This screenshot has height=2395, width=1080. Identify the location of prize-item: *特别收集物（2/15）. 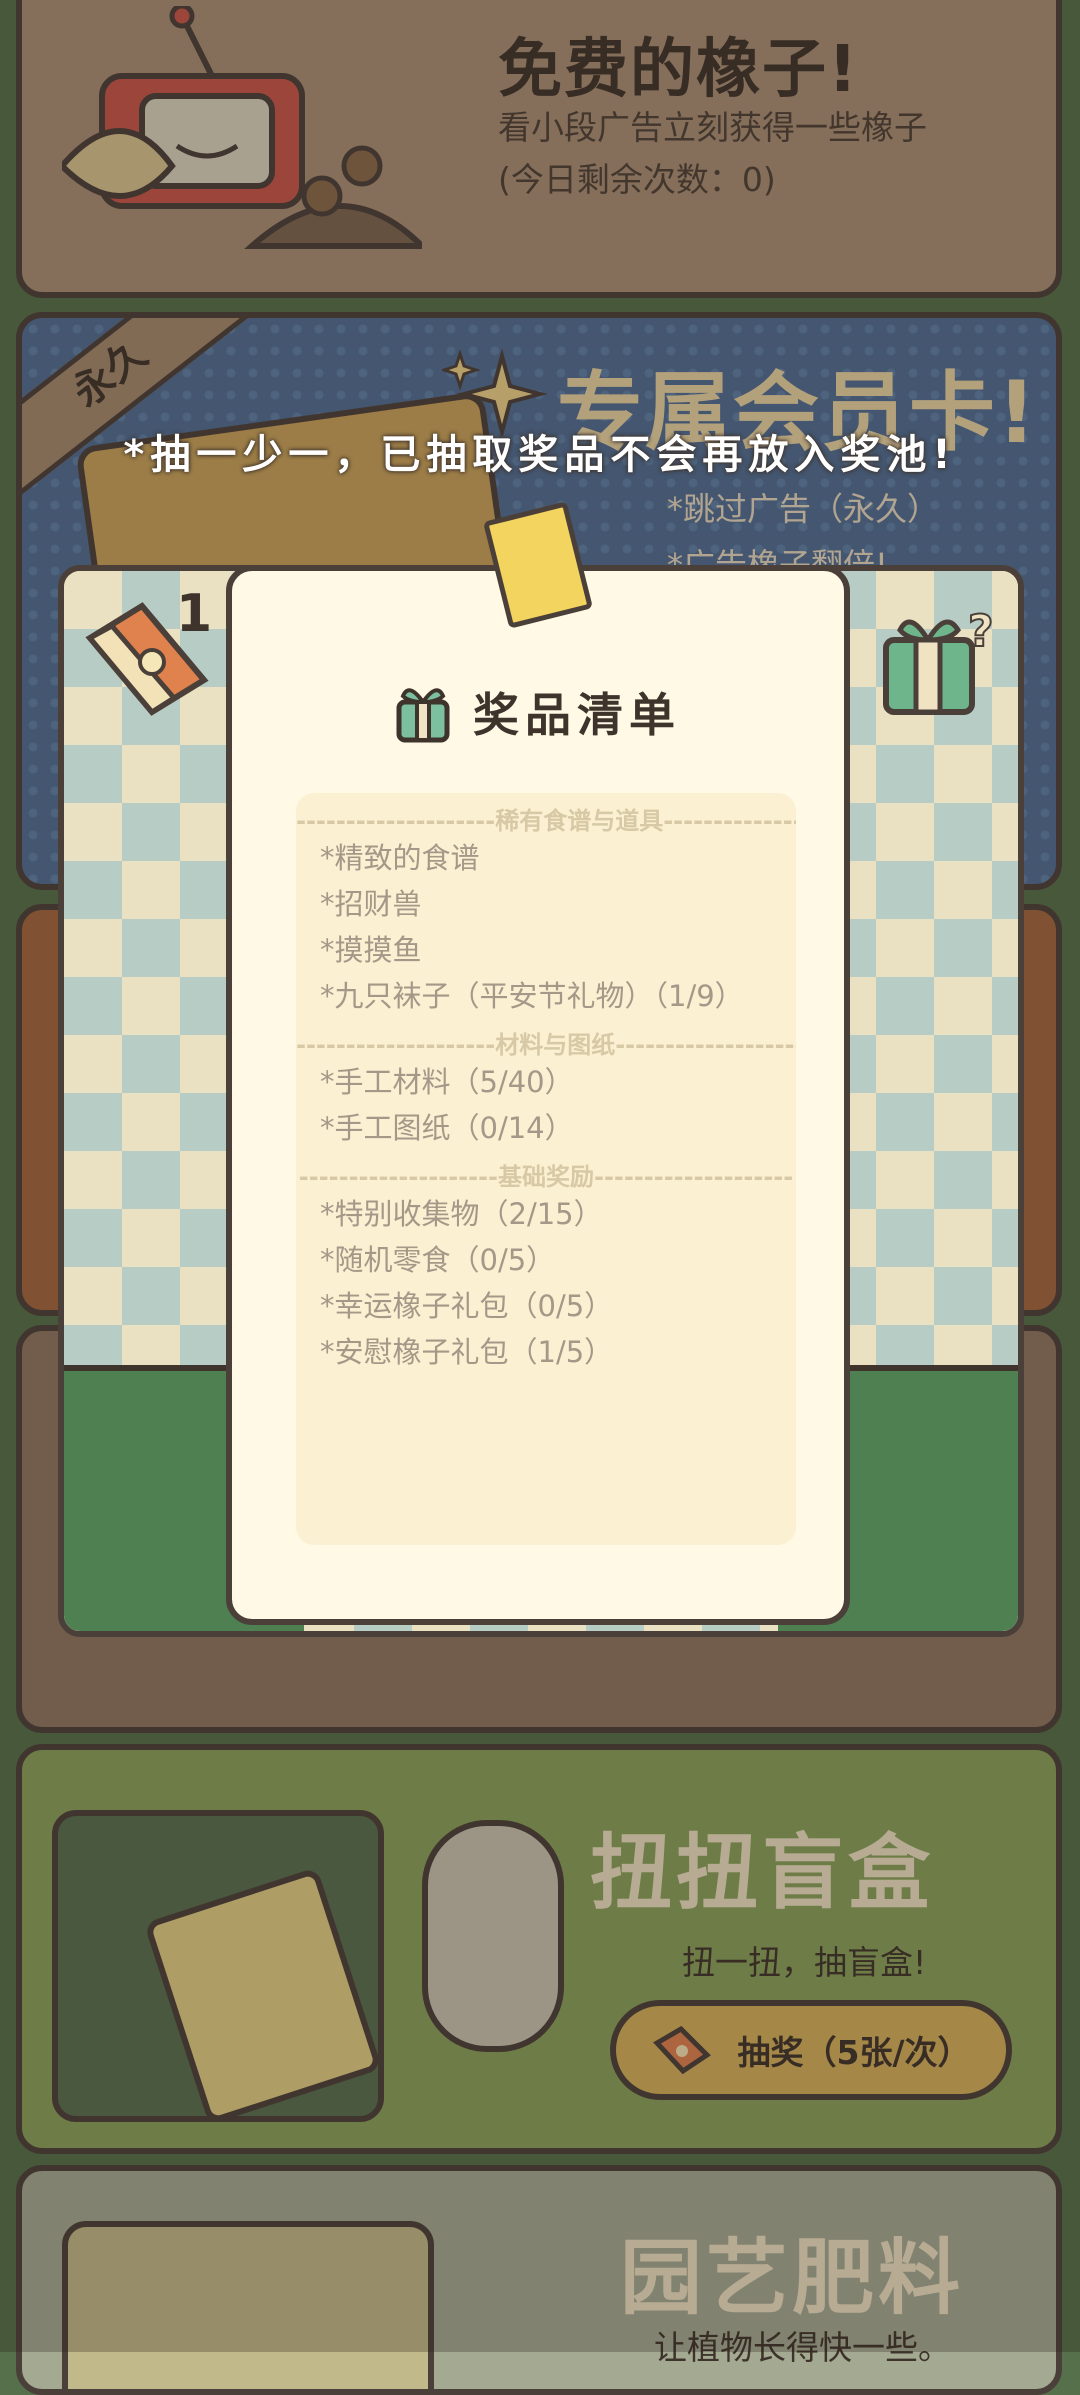
(461, 1214).